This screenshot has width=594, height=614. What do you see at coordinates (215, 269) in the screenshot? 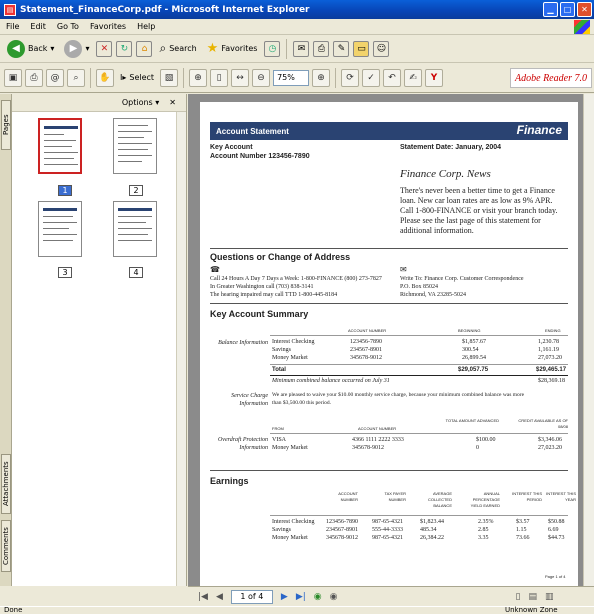
I see `telephone-icon: ☎` at bounding box center [215, 269].